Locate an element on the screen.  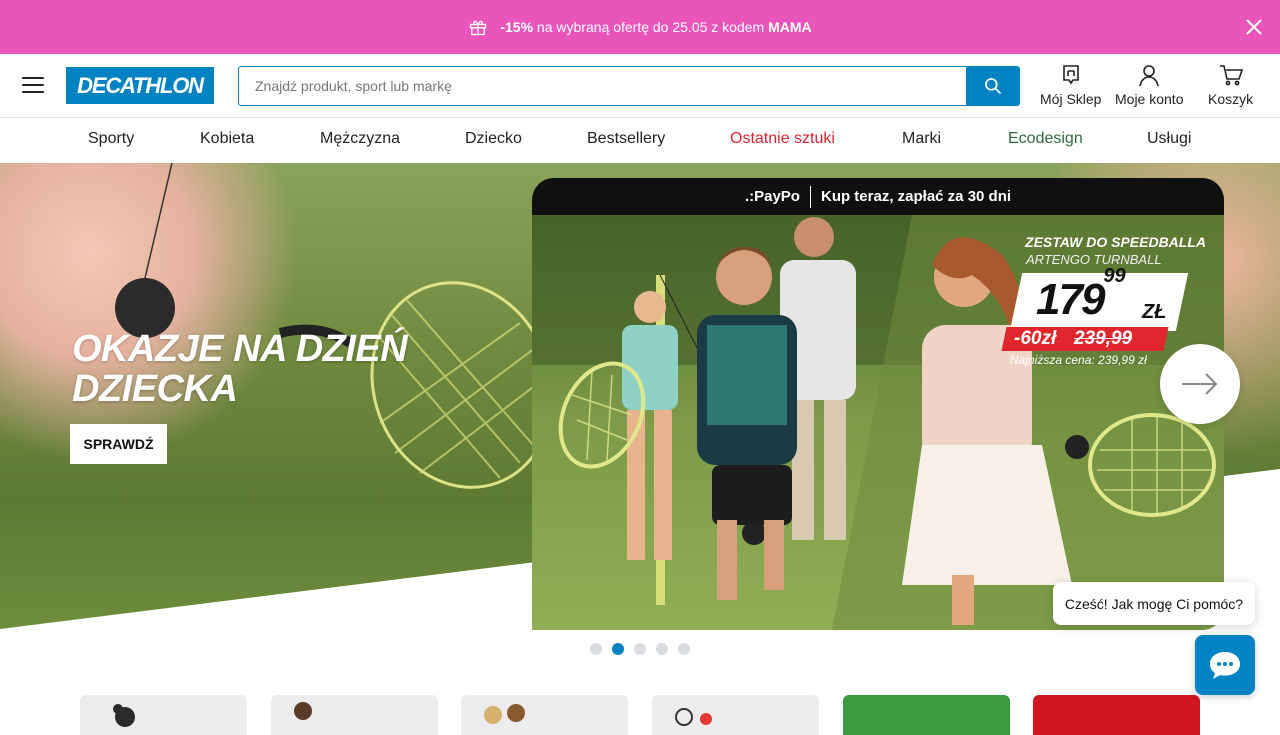
chat-greeting-bubble: Cześć! Jak mogę Ci pomóc? is located at coordinates (1154, 603).